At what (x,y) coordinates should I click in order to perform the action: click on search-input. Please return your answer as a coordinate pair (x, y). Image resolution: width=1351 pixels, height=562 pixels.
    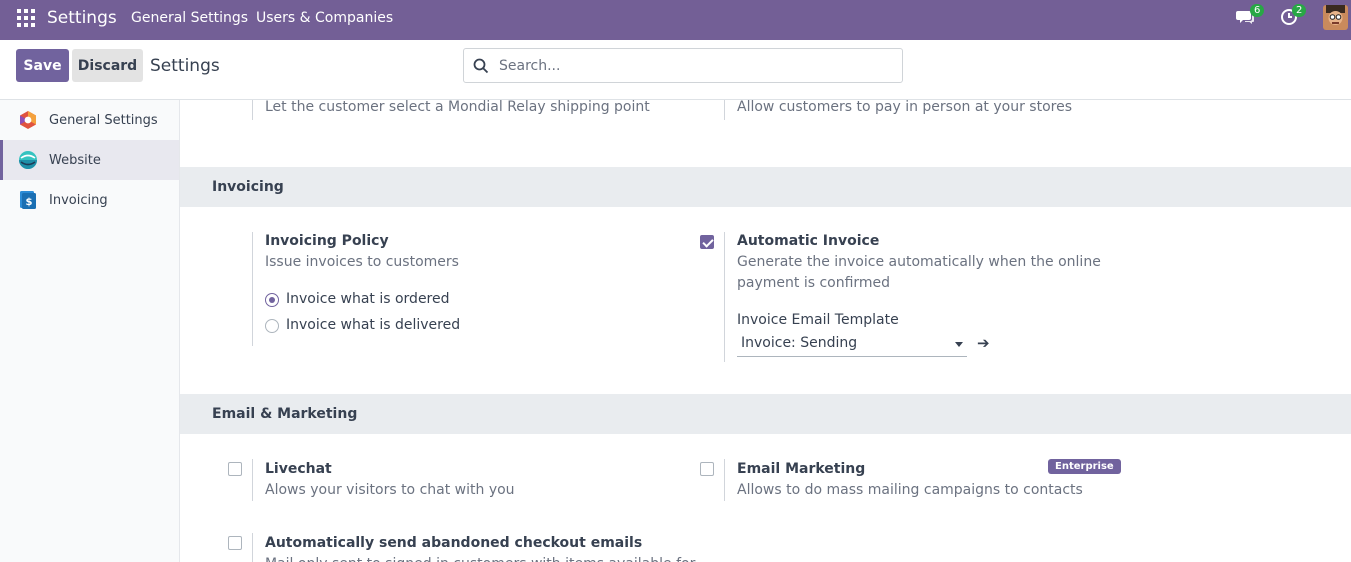
    Looking at the image, I should click on (696, 65).